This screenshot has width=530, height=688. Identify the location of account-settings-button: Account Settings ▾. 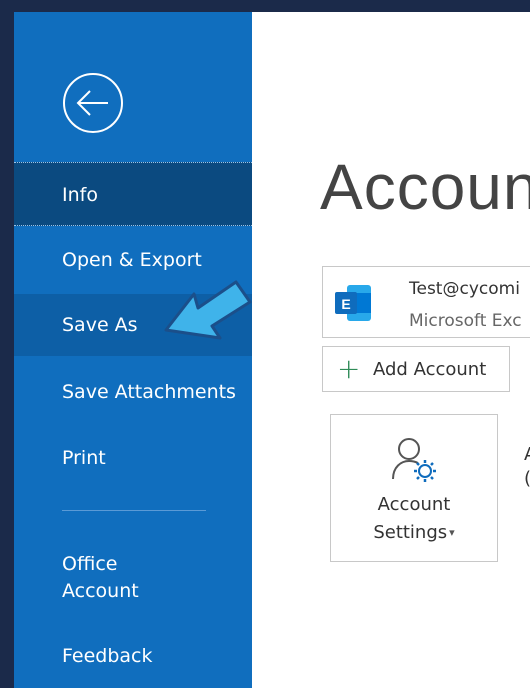
(414, 488).